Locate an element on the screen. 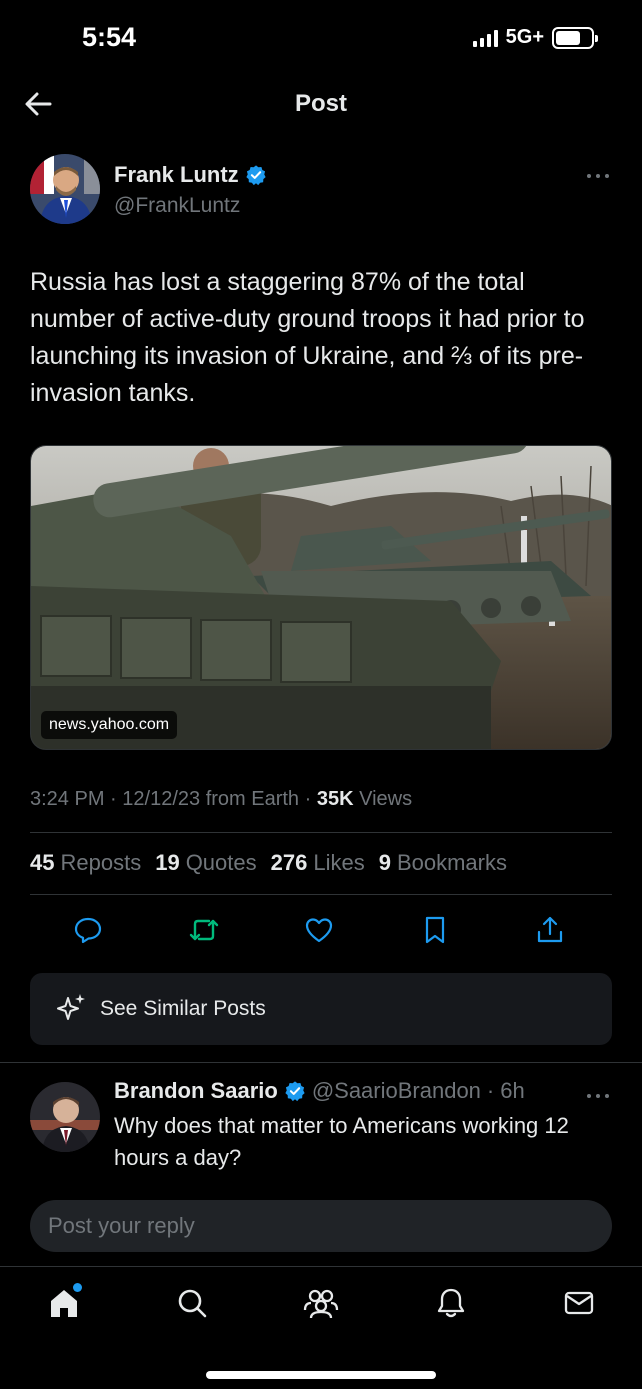  repost-button is located at coordinates (204, 930).